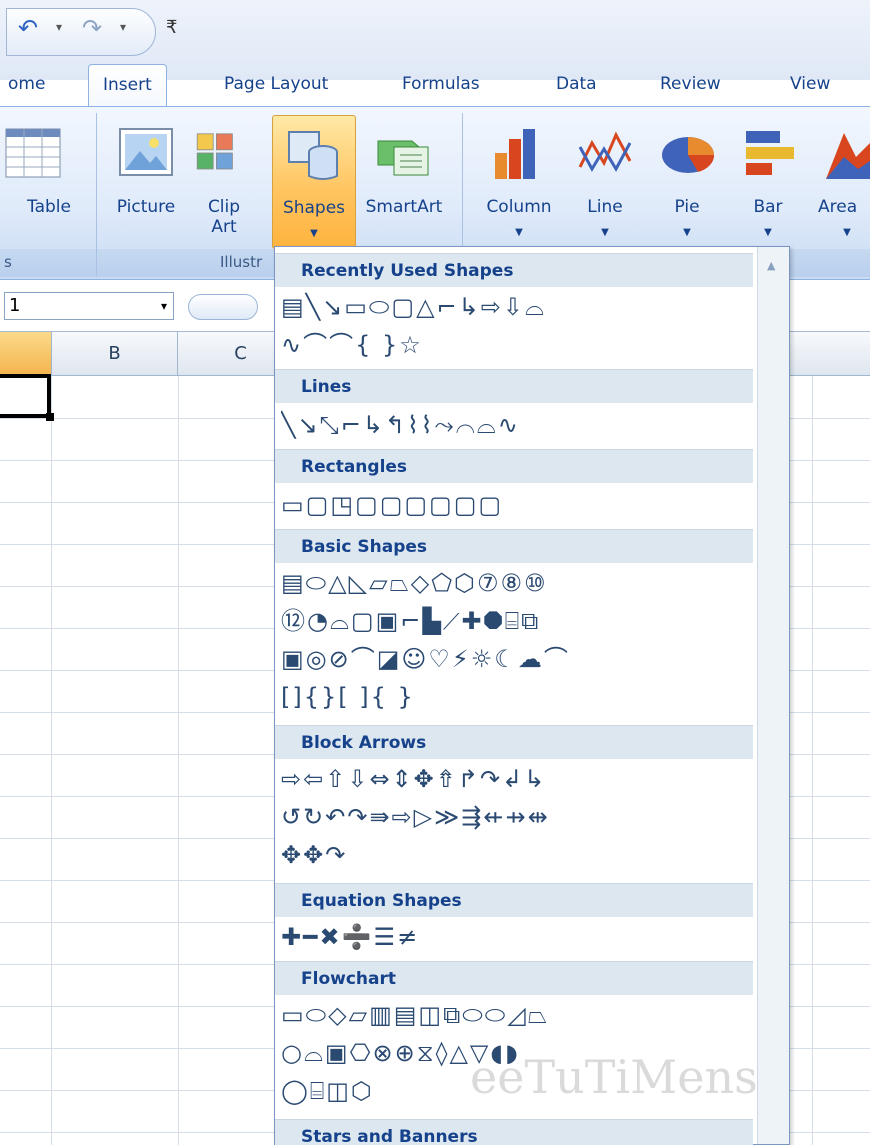 Image resolution: width=870 pixels, height=1145 pixels. What do you see at coordinates (605, 152) in the screenshot?
I see `line-chart-icon` at bounding box center [605, 152].